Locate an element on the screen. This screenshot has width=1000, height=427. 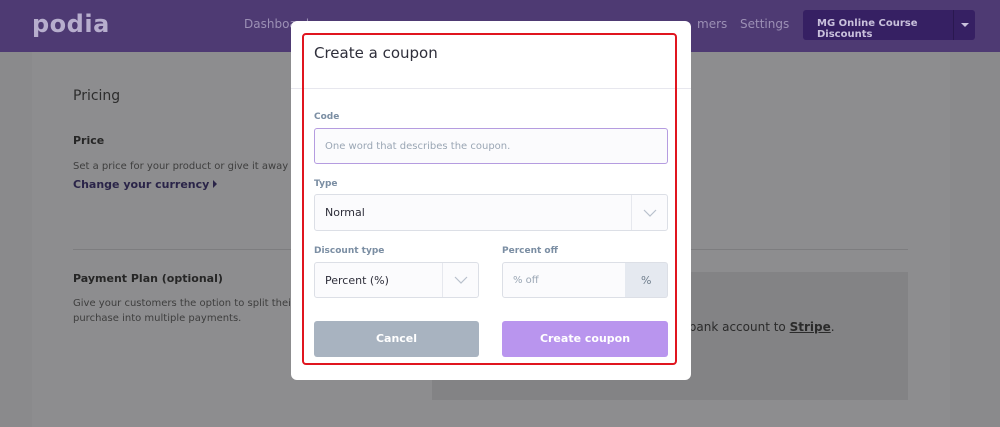
code-label: Code is located at coordinates (327, 117).